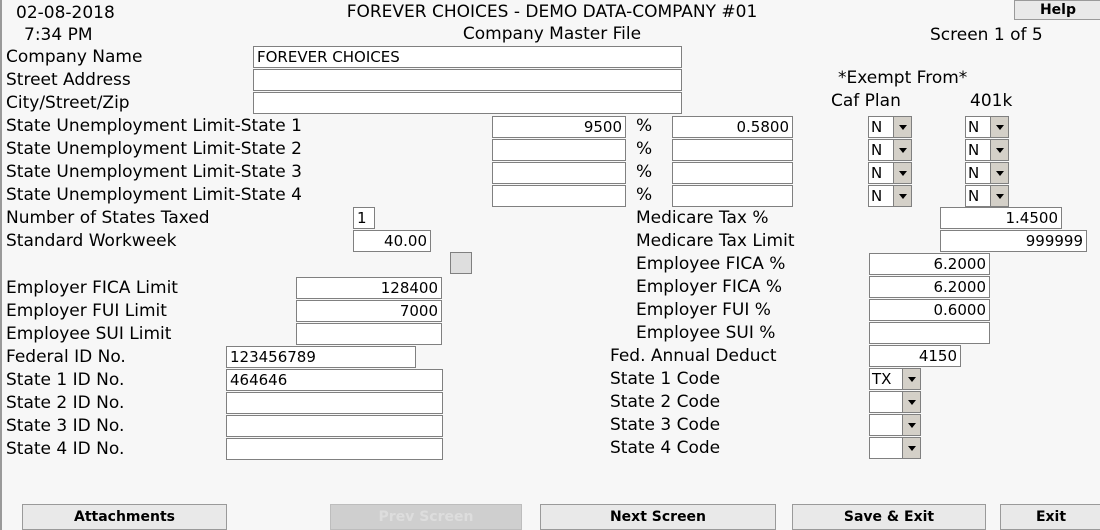  I want to click on caf-plan-exempt-4-value: N, so click(881, 196).